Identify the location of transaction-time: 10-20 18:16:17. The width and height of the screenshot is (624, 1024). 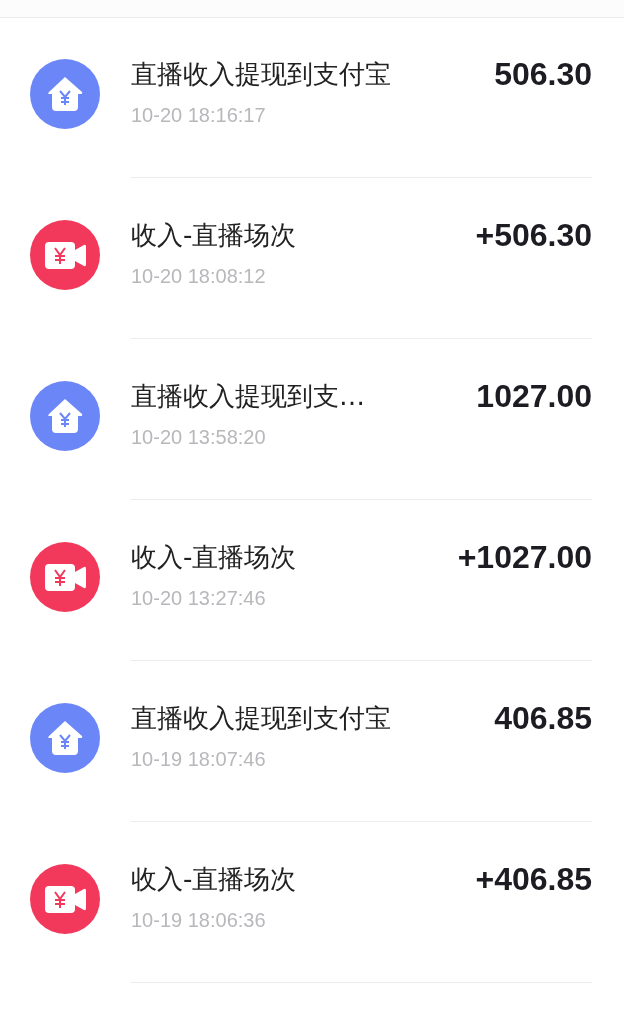
(199, 115).